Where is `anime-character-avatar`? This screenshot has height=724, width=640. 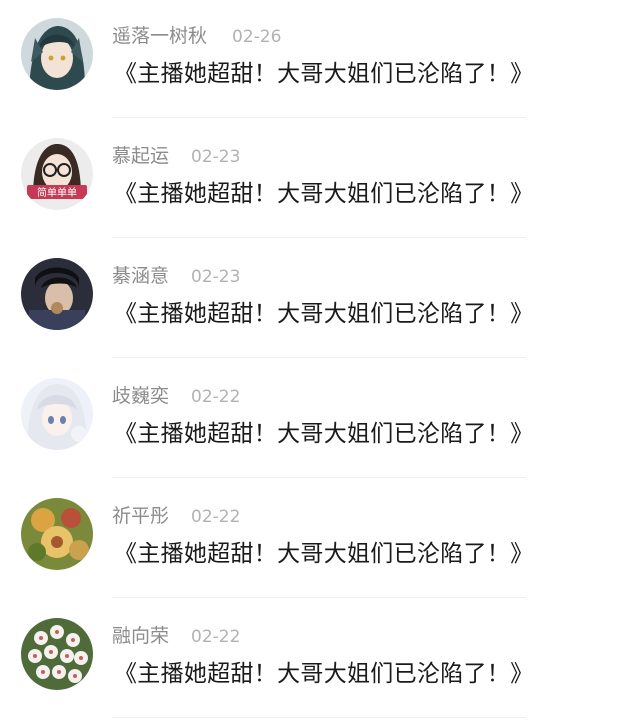
anime-character-avatar is located at coordinates (57, 54).